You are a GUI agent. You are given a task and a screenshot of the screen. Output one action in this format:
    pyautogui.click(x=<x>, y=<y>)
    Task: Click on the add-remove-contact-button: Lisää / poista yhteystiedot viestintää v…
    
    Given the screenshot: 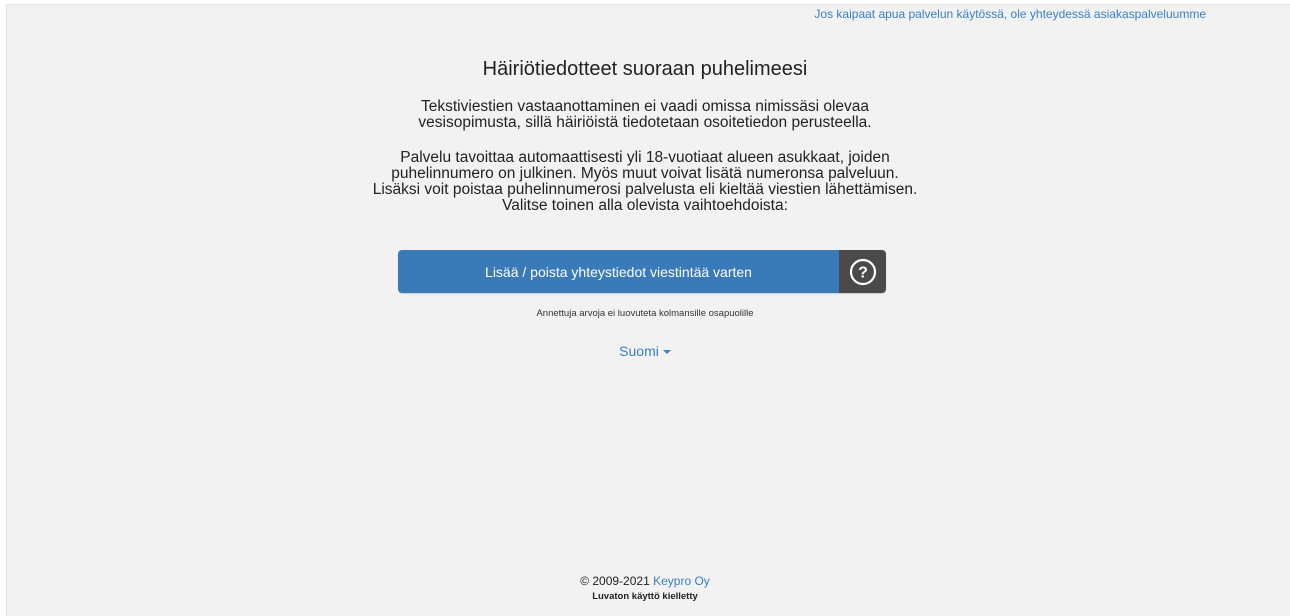 What is the action you would take?
    pyautogui.click(x=618, y=271)
    